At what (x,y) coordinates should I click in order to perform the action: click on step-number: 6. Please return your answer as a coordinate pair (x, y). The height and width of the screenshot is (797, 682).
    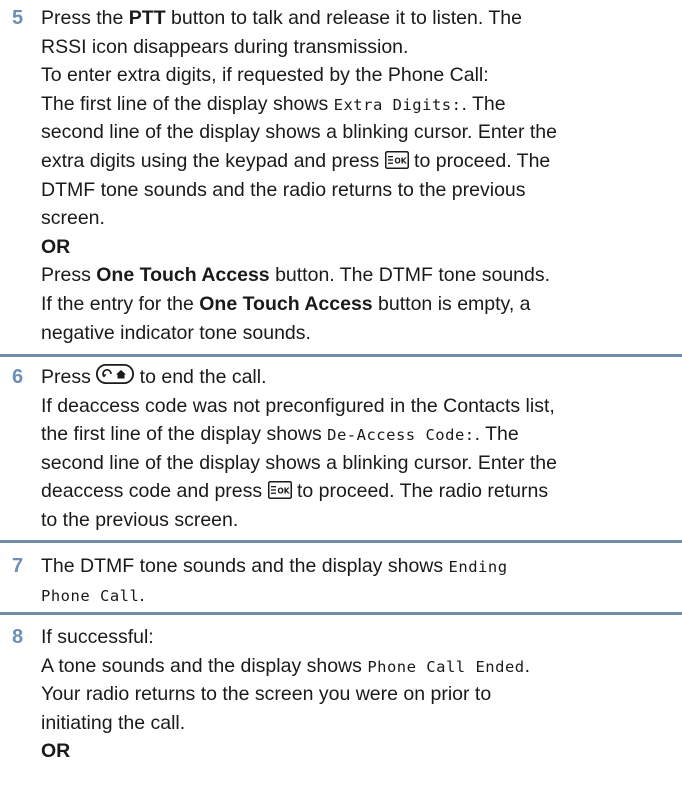
    Looking at the image, I should click on (18, 377).